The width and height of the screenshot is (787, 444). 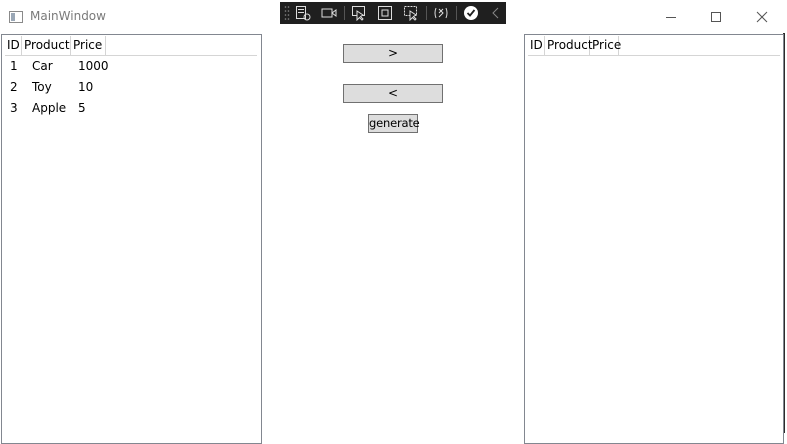 What do you see at coordinates (61, 66) in the screenshot?
I see `table-row: 1 Car 1000` at bounding box center [61, 66].